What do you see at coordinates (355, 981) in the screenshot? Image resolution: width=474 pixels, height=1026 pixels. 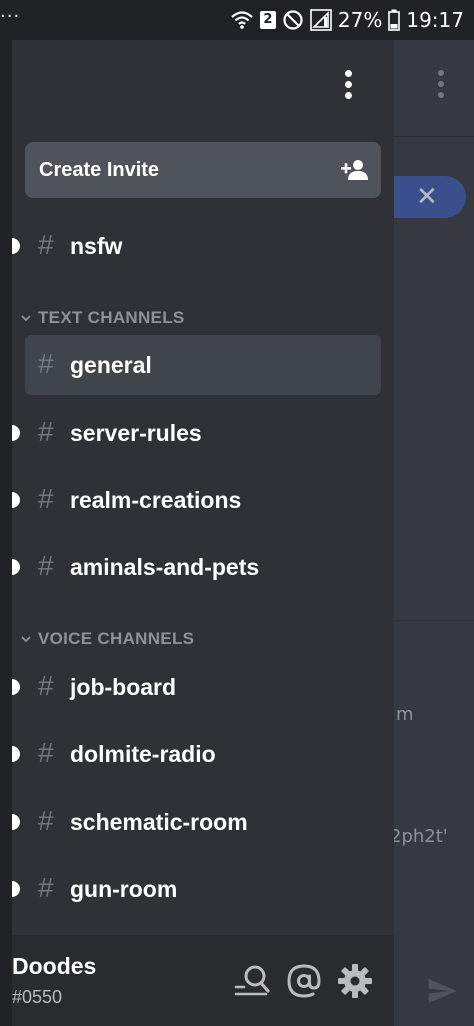 I see `gear-icon` at bounding box center [355, 981].